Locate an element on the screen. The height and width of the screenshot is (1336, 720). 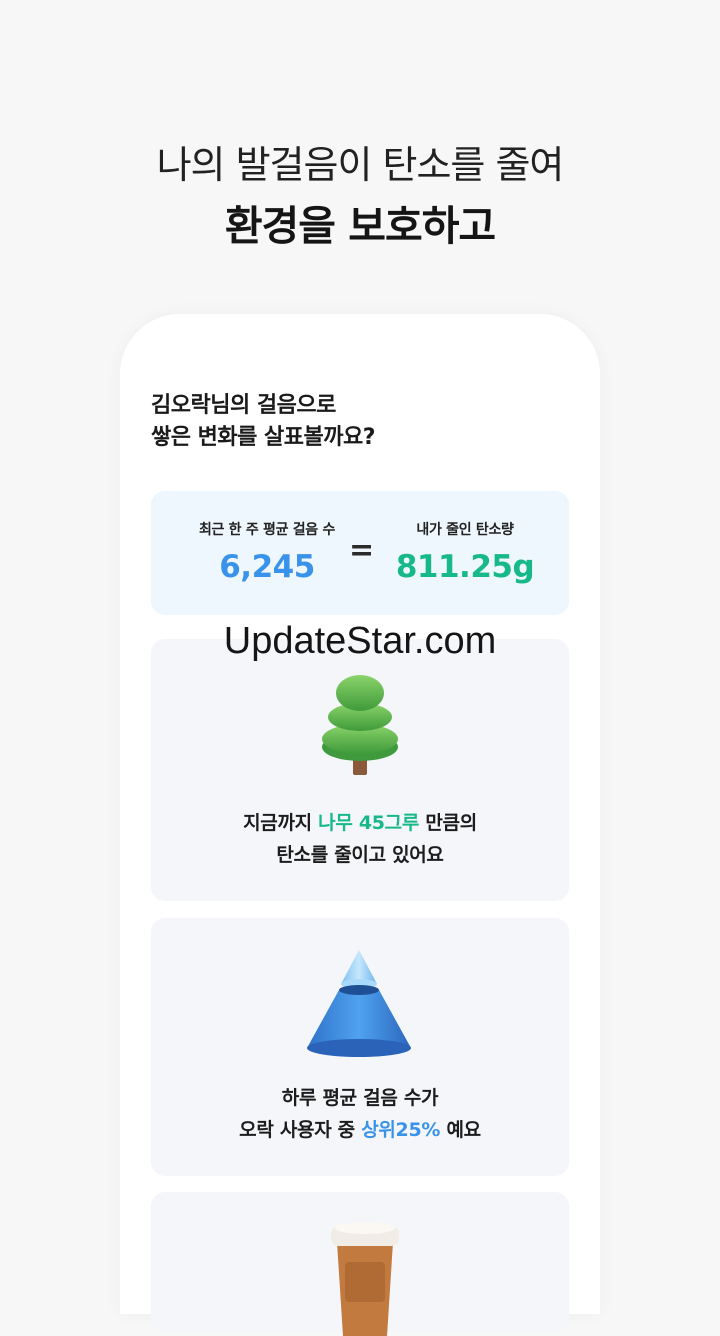
rank-percent-highlight: 상위25% is located at coordinates (401, 1130).